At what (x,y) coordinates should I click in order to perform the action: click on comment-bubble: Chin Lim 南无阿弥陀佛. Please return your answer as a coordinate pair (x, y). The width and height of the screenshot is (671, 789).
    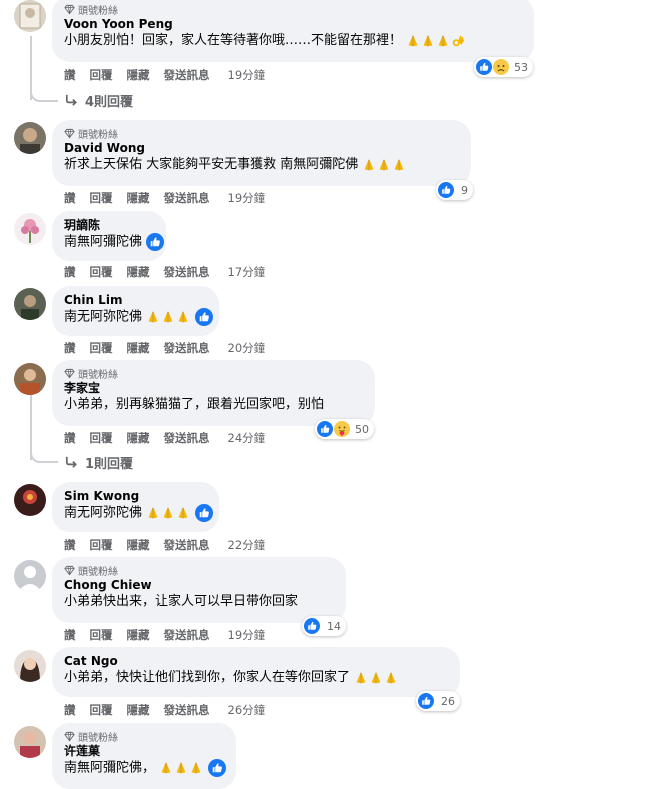
    Looking at the image, I should click on (135, 311).